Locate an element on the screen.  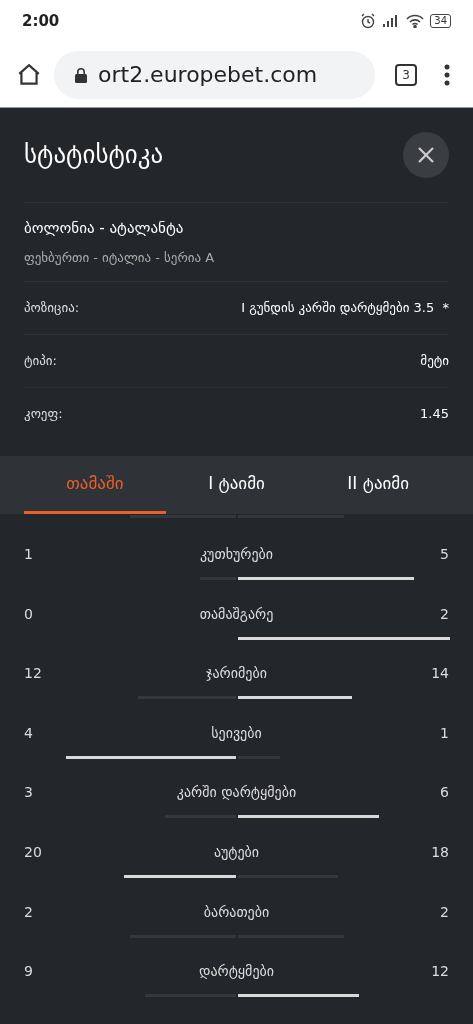
address-bar: ort2.europebet.com is located at coordinates (214, 74).